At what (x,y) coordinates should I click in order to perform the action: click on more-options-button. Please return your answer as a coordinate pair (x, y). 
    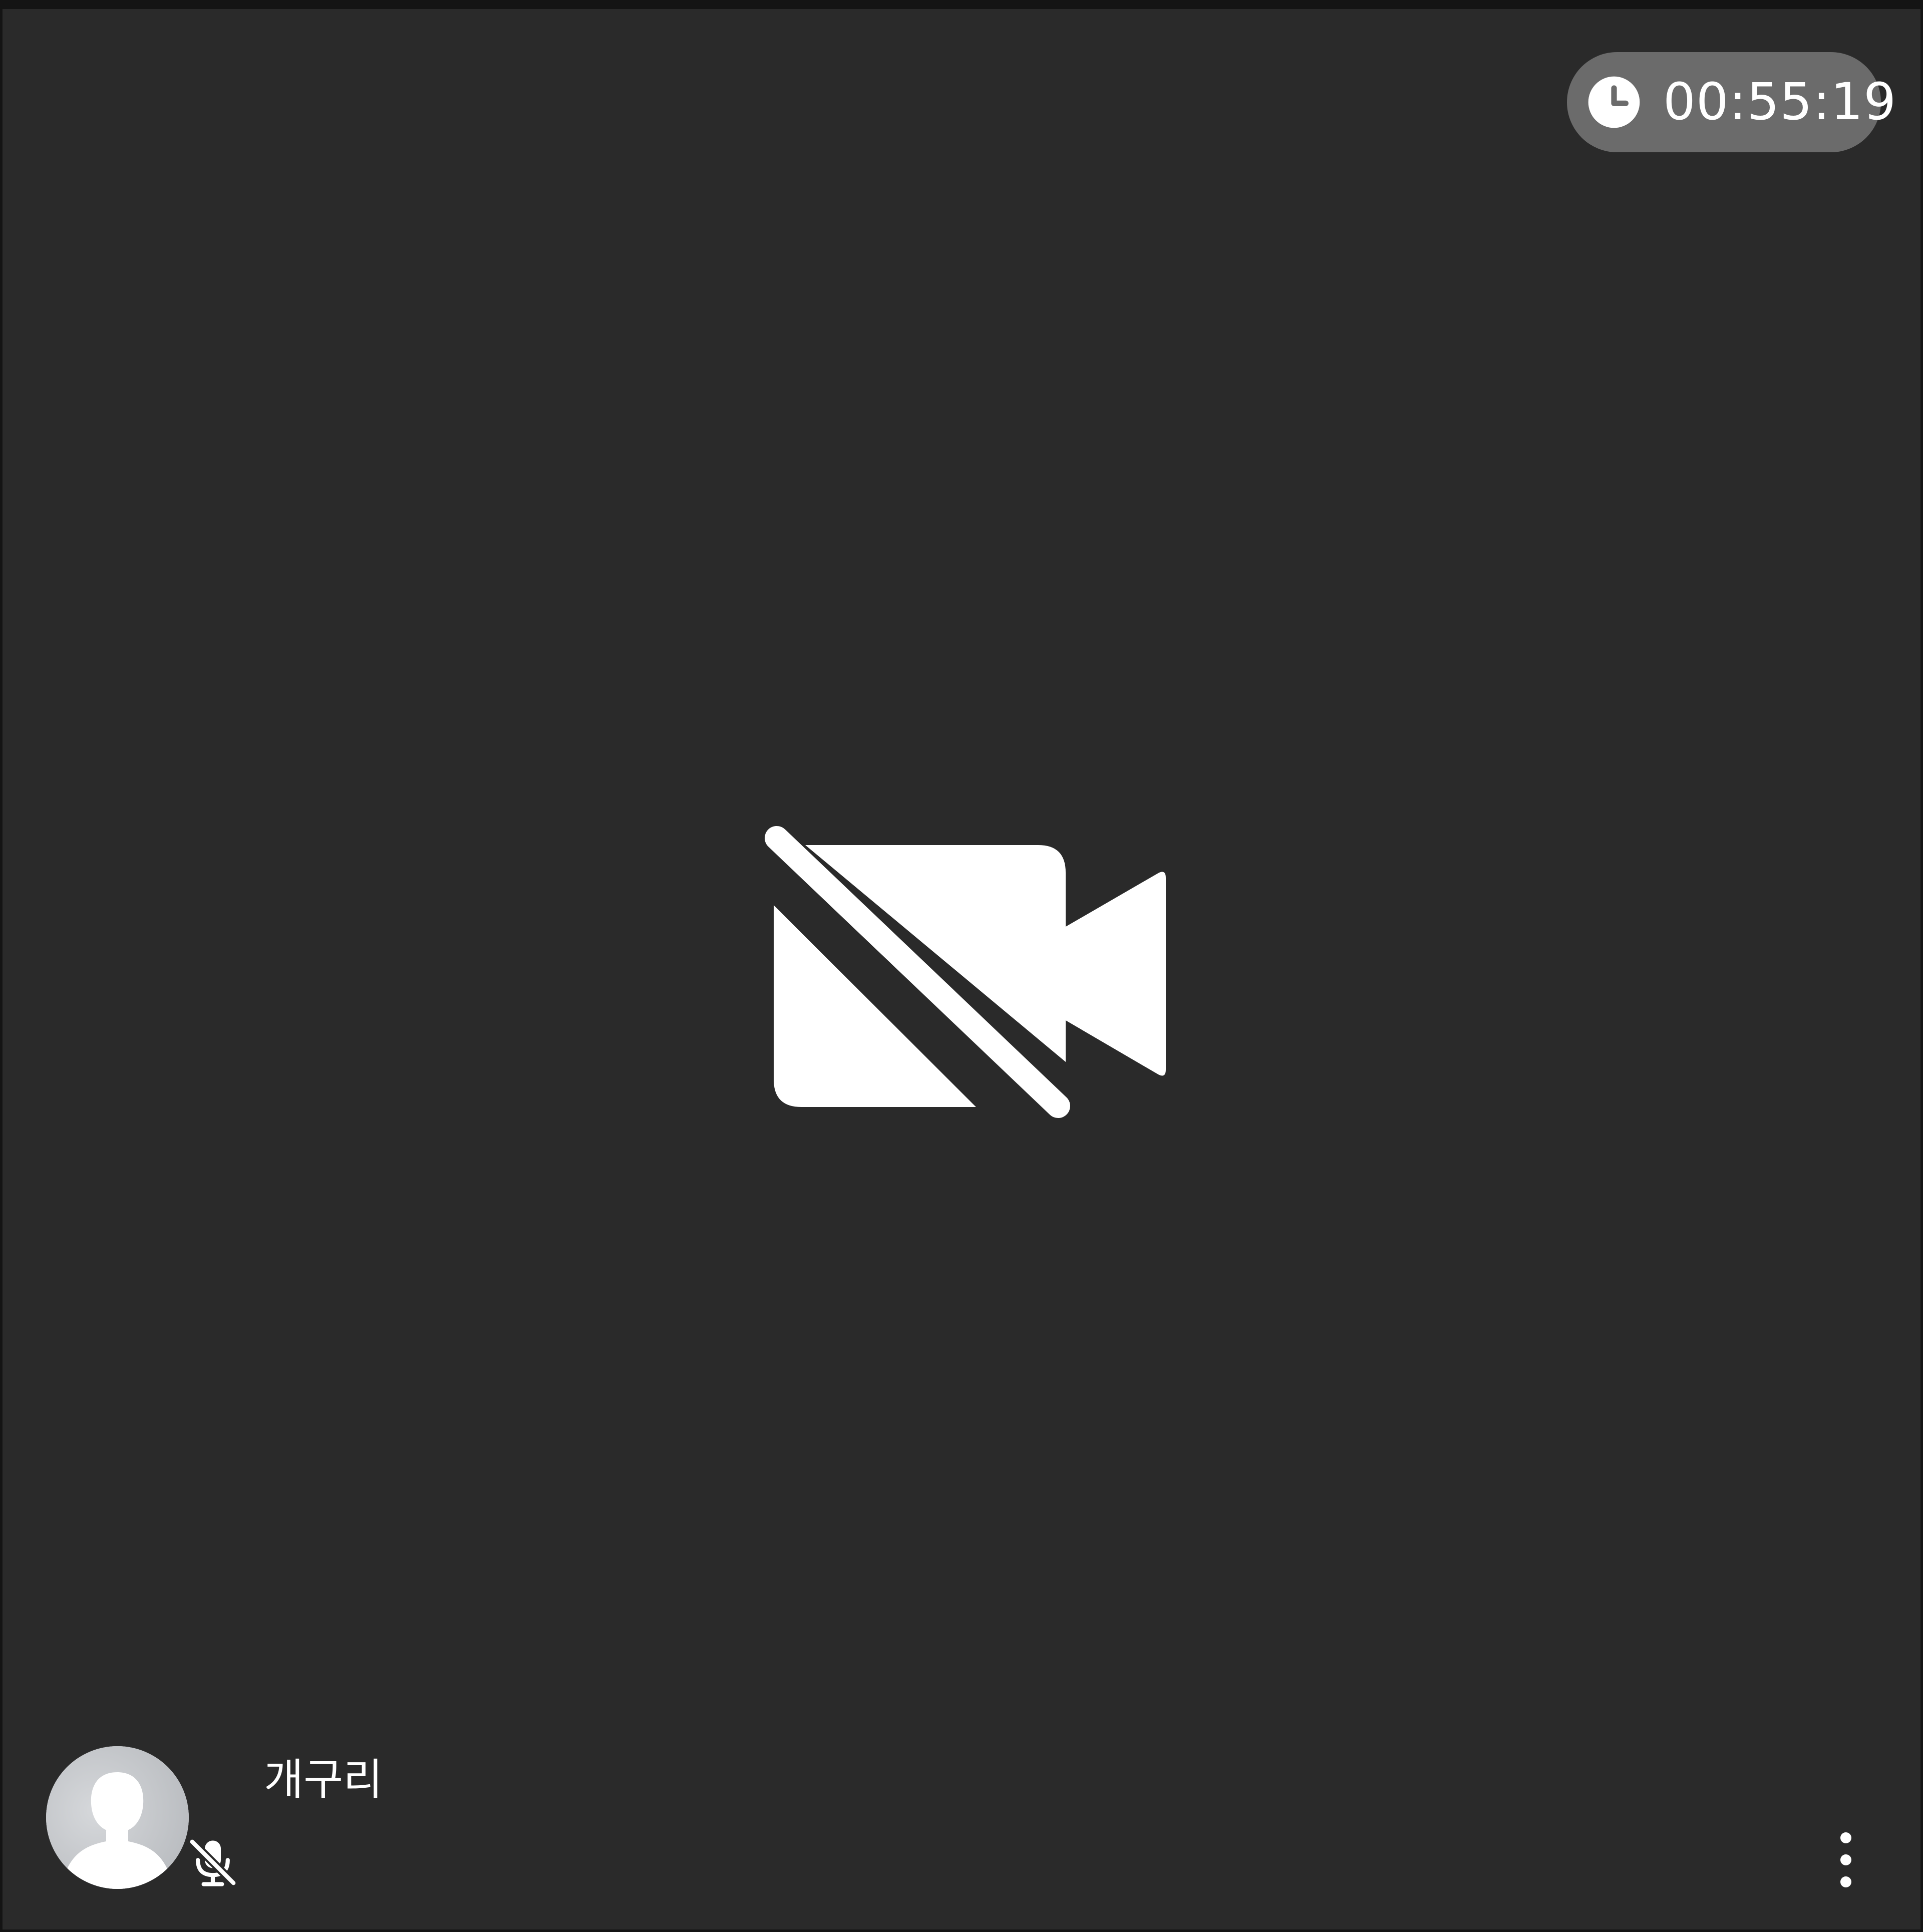
    Looking at the image, I should click on (1846, 1859).